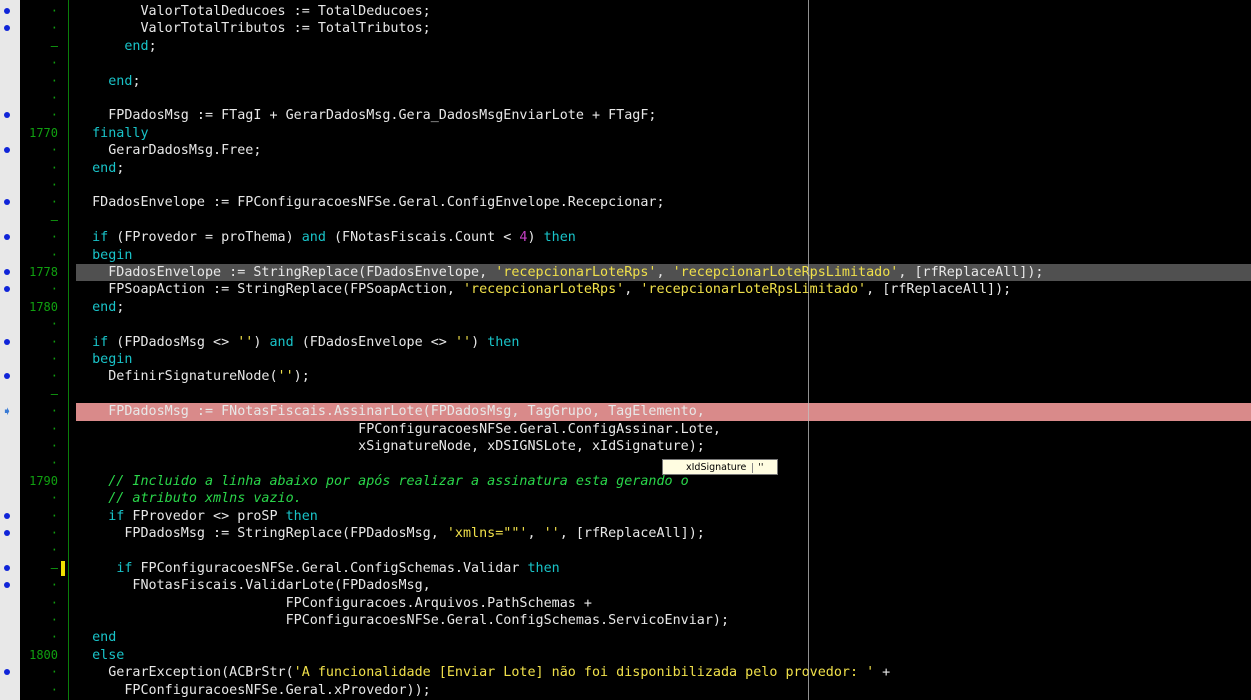 Image resolution: width=1251 pixels, height=700 pixels. I want to click on code-text: ValorTotalTributos := TotalTributos;, so click(253, 28).